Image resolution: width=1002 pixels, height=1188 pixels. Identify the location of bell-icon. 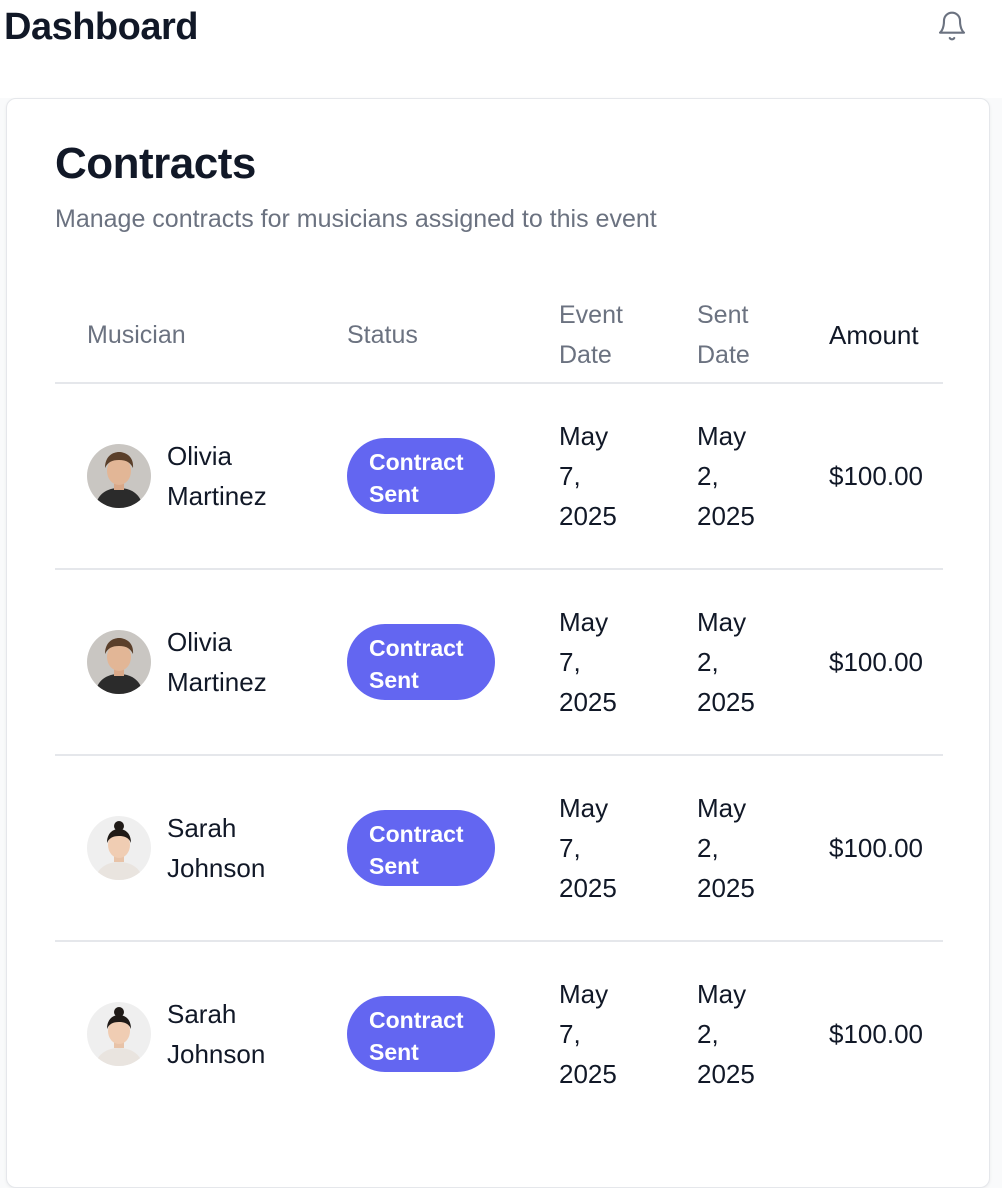
(952, 26).